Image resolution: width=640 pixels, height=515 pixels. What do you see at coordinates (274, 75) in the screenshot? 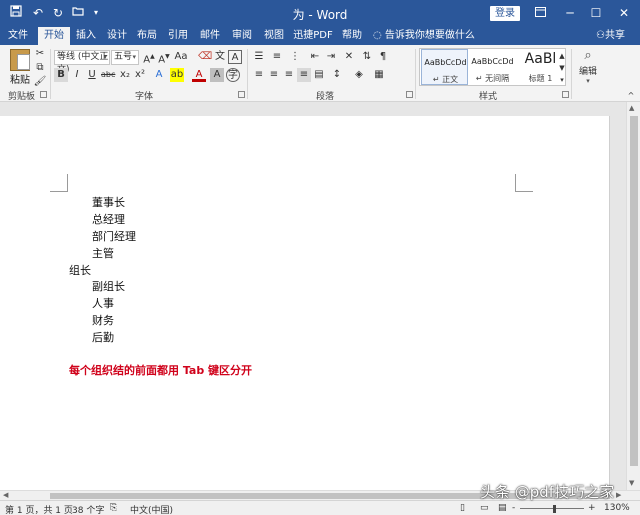
I see `align-center-icon: ≡` at bounding box center [274, 75].